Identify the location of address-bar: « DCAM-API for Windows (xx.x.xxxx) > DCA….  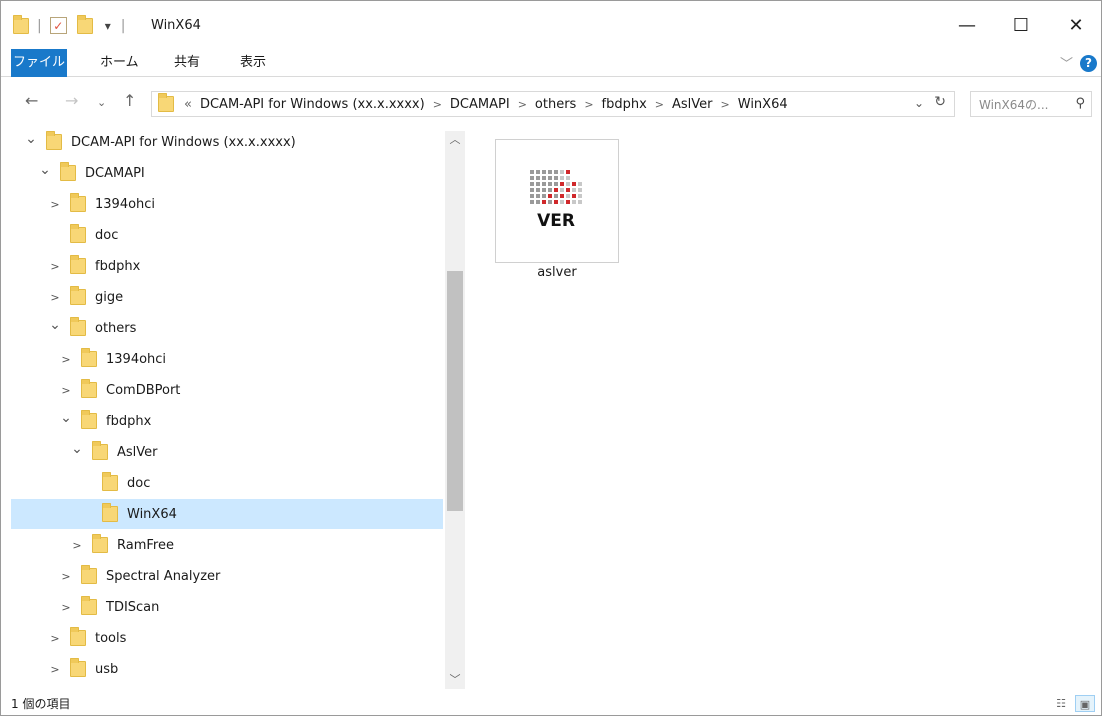
(553, 104).